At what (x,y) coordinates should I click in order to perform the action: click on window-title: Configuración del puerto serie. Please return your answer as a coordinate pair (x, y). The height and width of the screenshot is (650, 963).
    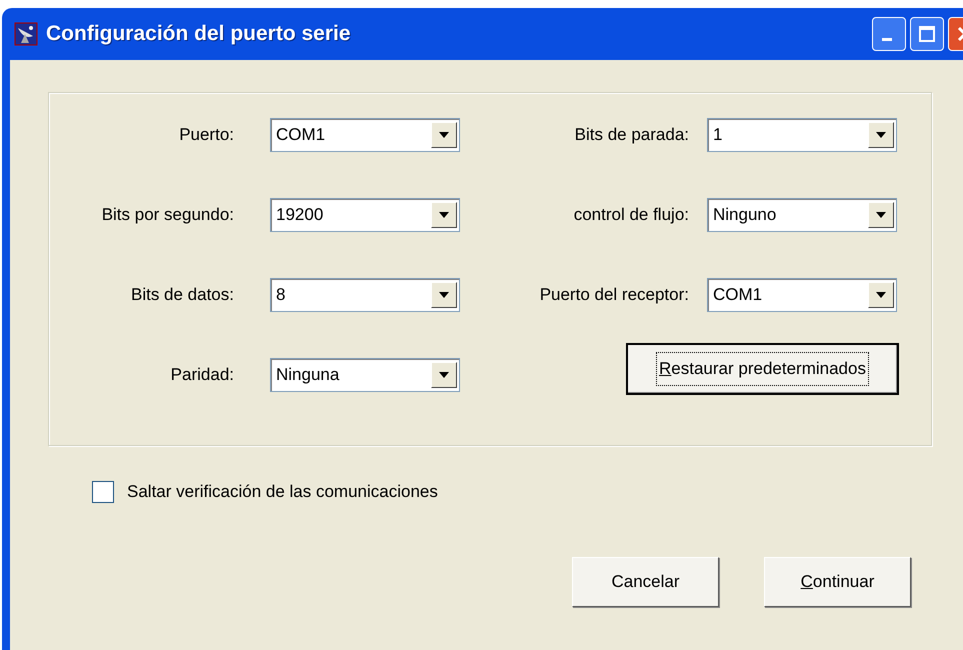
    Looking at the image, I should click on (198, 34).